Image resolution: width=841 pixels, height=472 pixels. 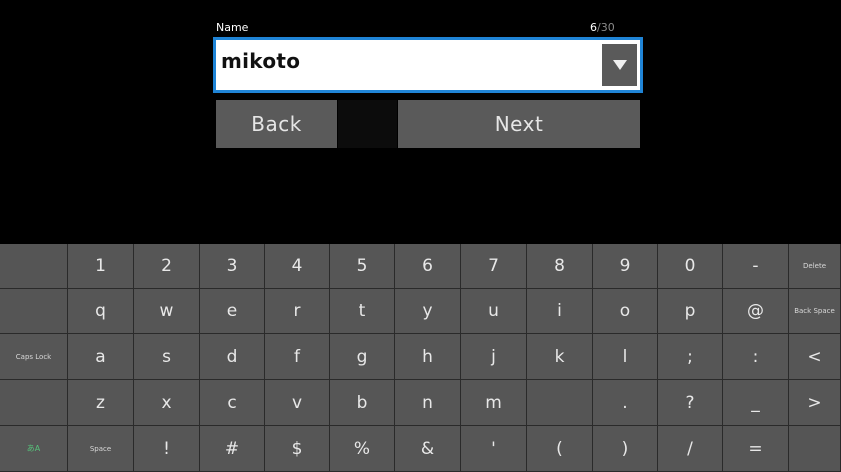 What do you see at coordinates (606, 27) in the screenshot?
I see `character-count-max: /30` at bounding box center [606, 27].